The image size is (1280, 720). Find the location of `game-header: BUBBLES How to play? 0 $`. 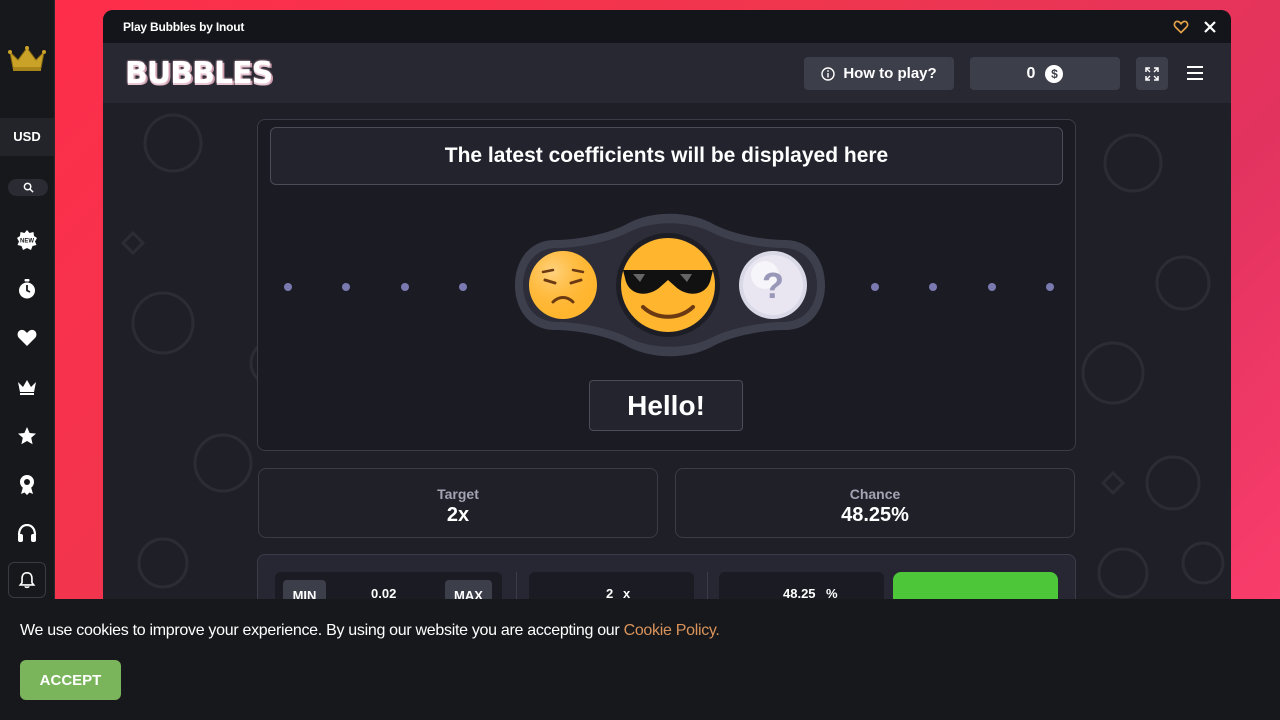

game-header: BUBBLES How to play? 0 $ is located at coordinates (667, 73).